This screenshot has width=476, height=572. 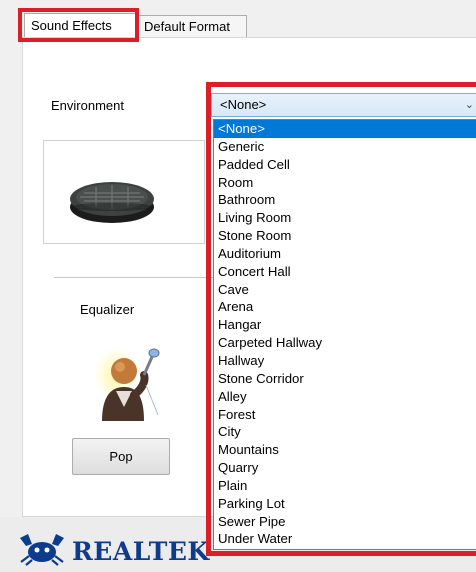 What do you see at coordinates (112, 202) in the screenshot?
I see `manhole-cover-icon` at bounding box center [112, 202].